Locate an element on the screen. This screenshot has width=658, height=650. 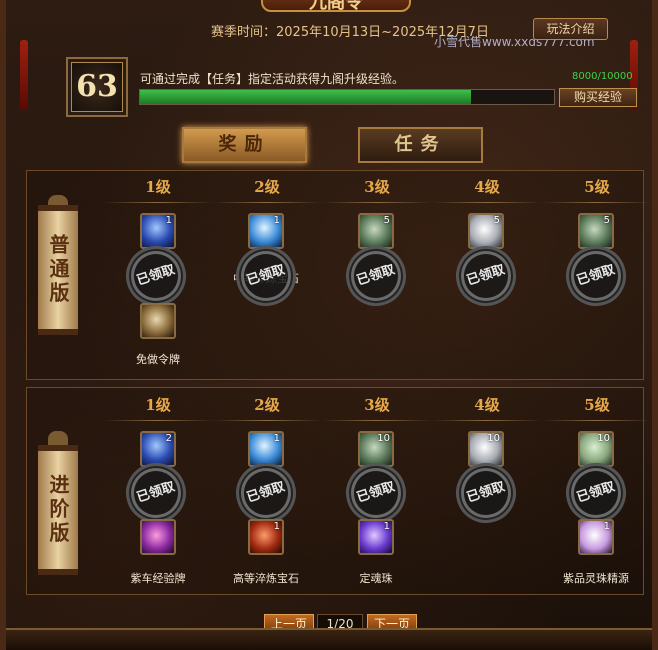
purple-box-icon is located at coordinates (158, 537).